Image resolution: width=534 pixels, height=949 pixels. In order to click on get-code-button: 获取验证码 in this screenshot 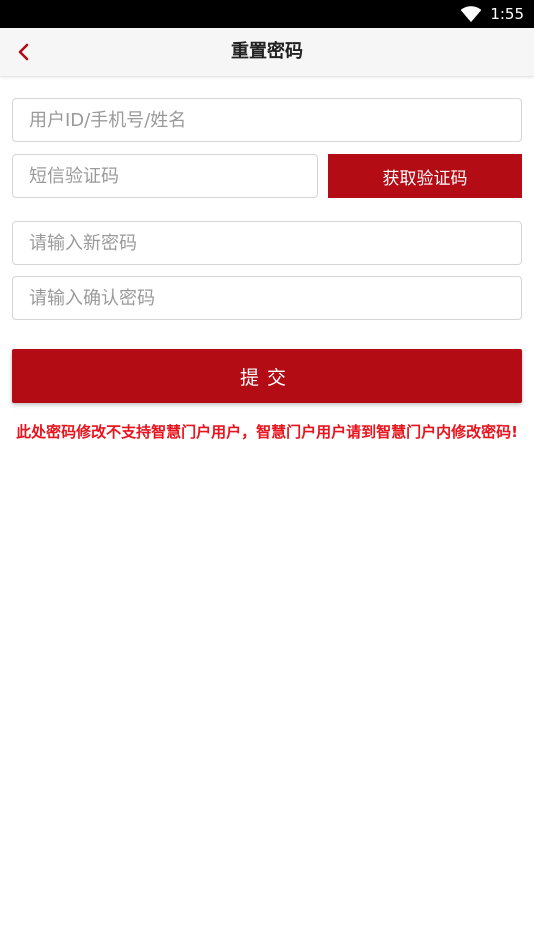, I will do `click(425, 176)`.